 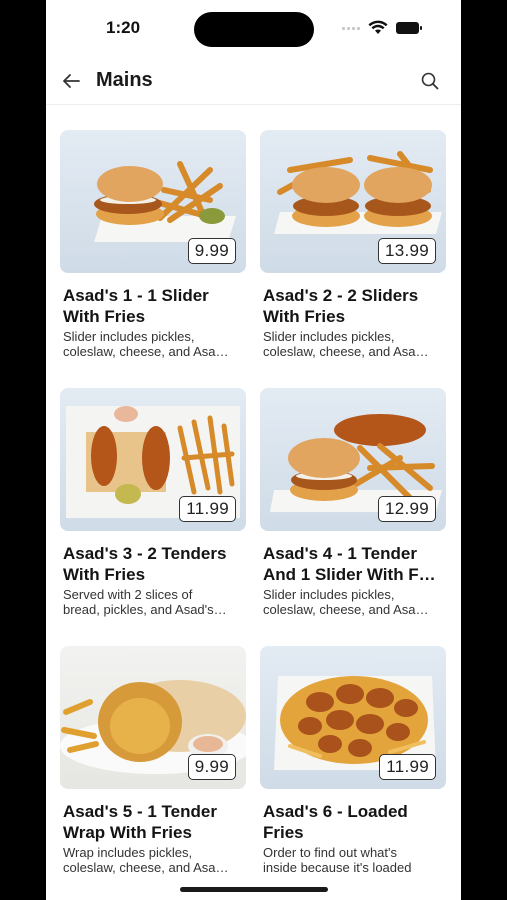 I want to click on item-name: Asad's 2 - 2 Sliders With Fries, so click(x=341, y=306).